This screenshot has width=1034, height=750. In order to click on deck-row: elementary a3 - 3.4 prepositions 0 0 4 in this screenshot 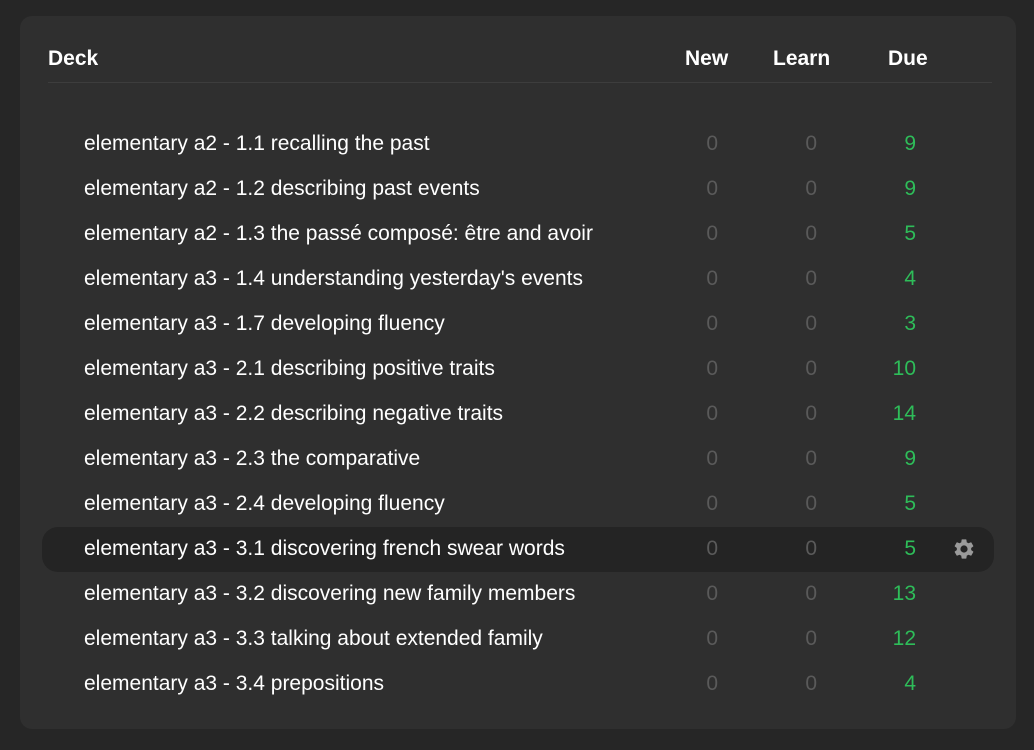, I will do `click(518, 684)`.